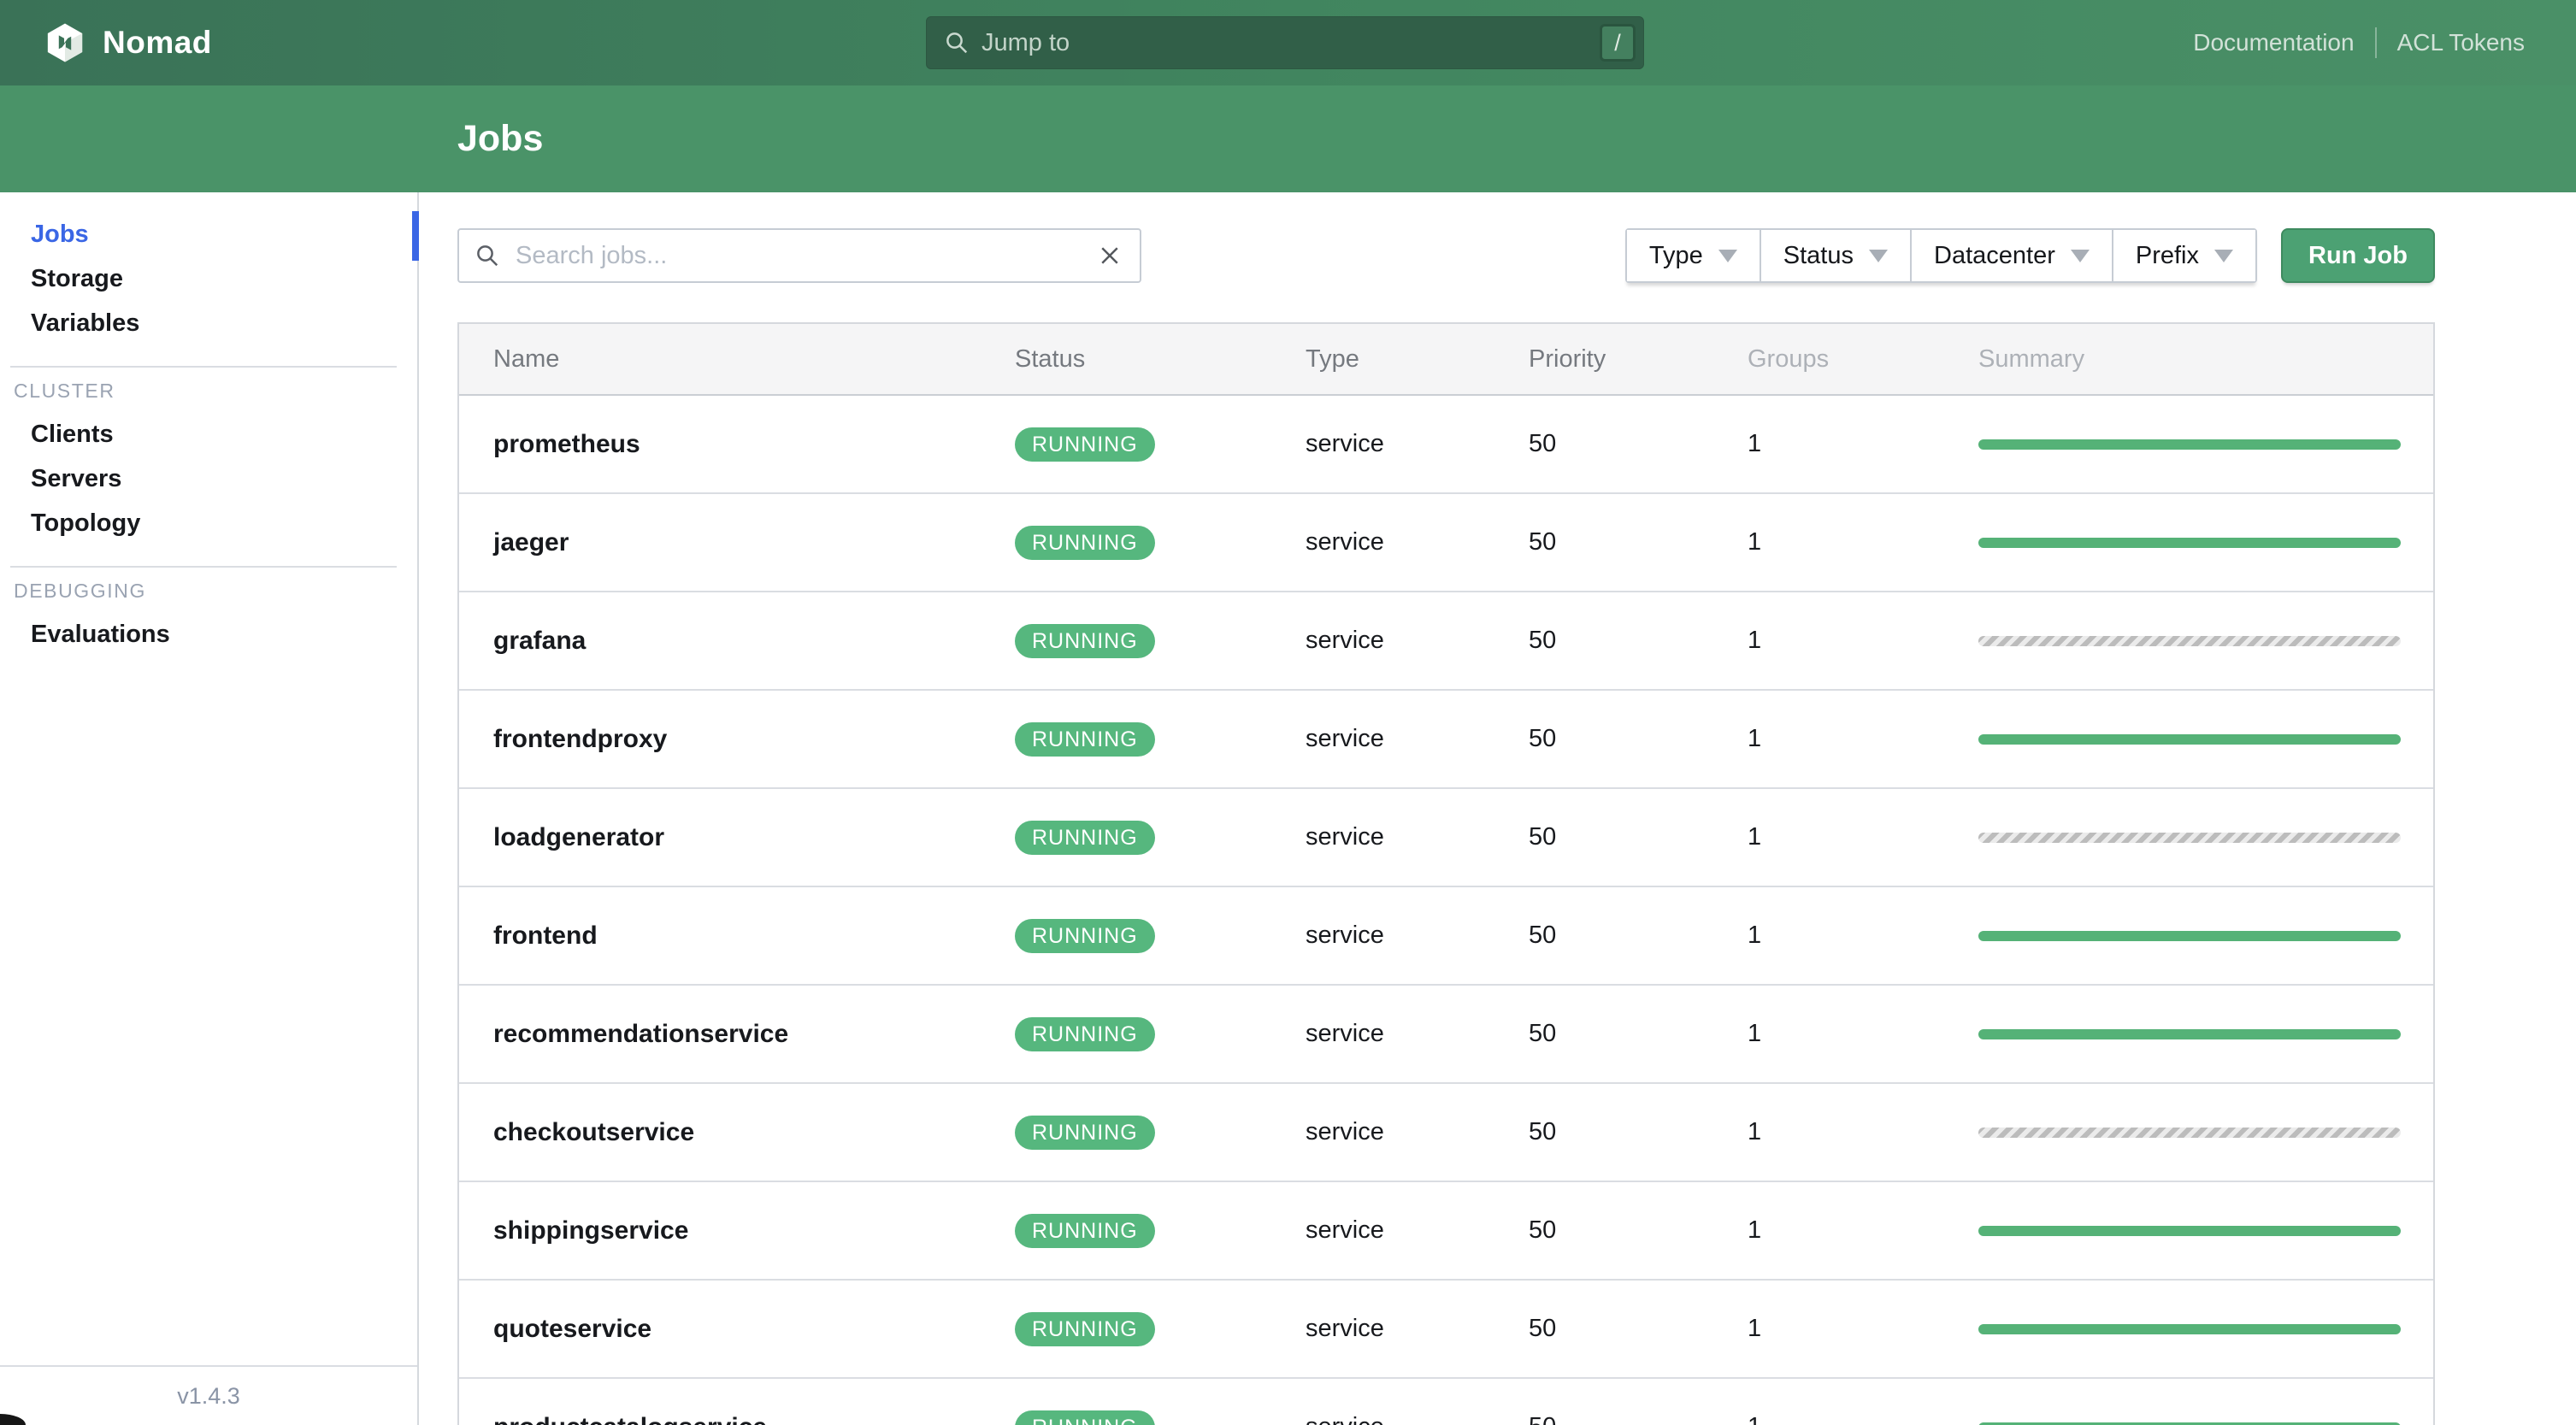 The width and height of the screenshot is (2576, 1425). Describe the element at coordinates (2358, 255) in the screenshot. I see `run-job-button: Run Job` at that location.